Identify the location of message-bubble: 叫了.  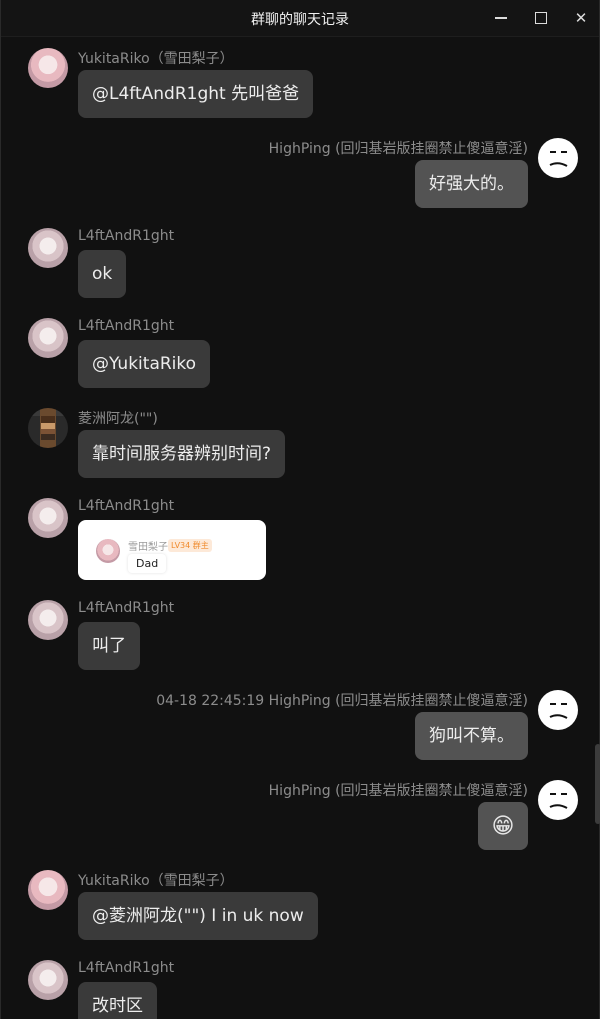
(109, 646).